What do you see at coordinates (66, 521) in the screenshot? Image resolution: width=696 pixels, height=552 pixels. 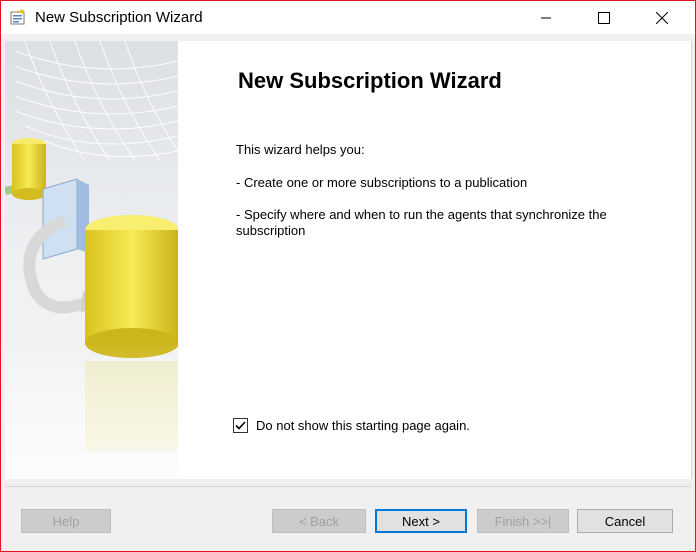 I see `help-button: Help` at bounding box center [66, 521].